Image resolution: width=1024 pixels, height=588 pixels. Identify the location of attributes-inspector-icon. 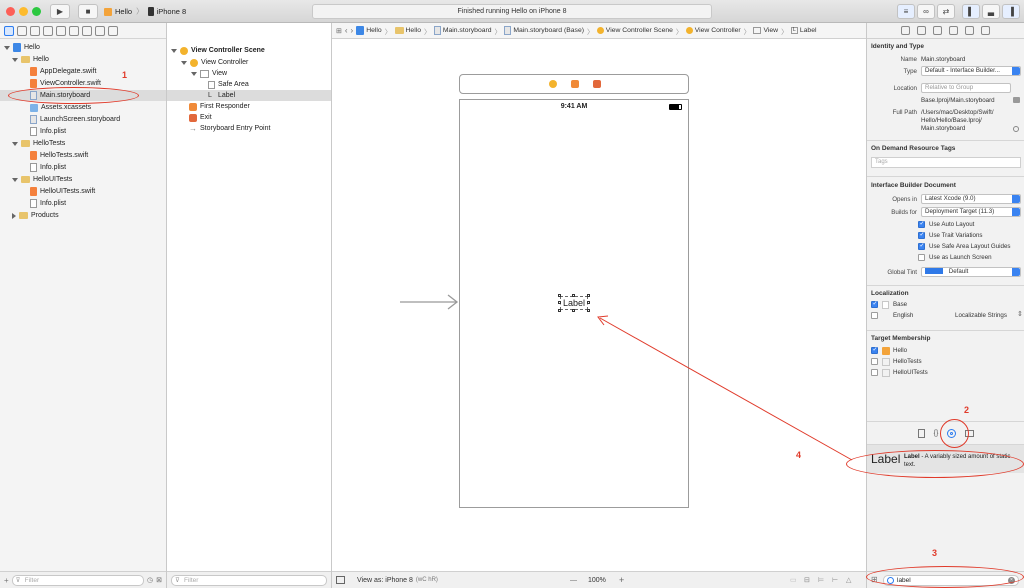
(953, 30).